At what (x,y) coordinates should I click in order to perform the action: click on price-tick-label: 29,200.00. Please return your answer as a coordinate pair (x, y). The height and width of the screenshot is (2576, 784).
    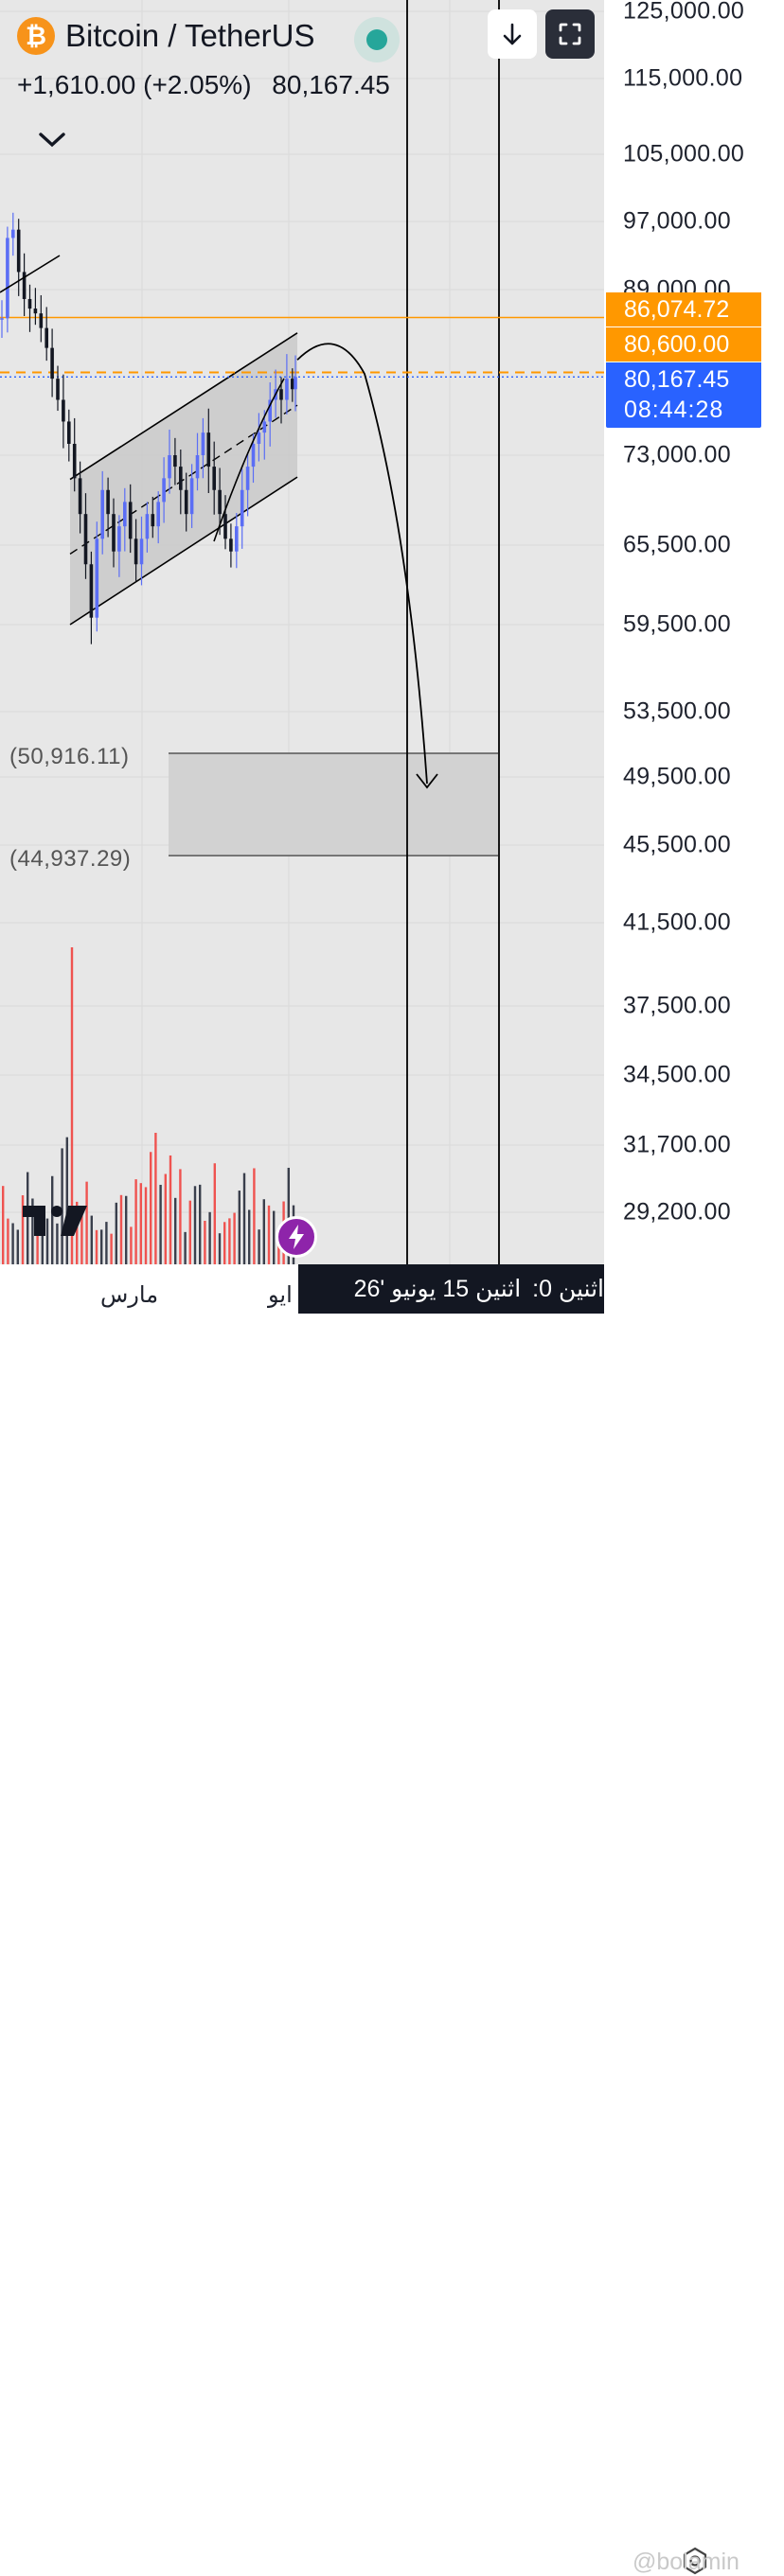
    Looking at the image, I should click on (677, 1212).